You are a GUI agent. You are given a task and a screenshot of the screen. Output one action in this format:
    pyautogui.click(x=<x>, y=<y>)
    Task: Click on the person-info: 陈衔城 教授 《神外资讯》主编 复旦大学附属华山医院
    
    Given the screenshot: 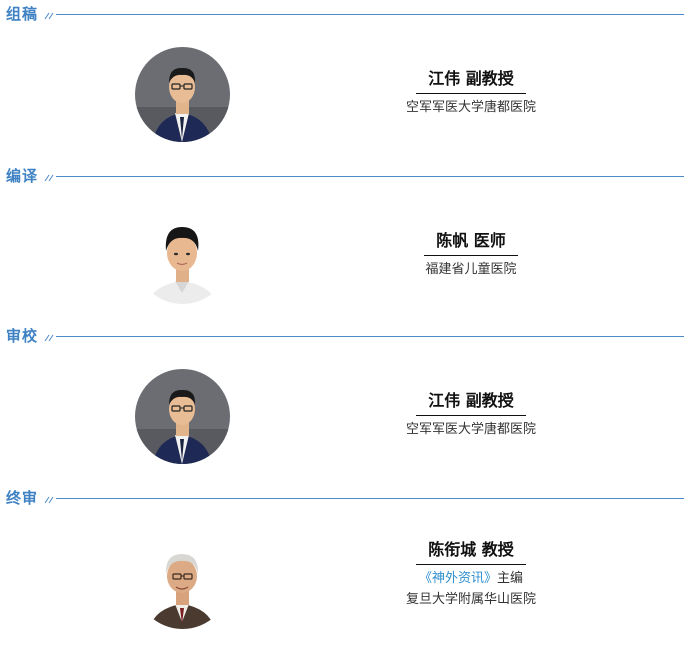 What is the action you would take?
    pyautogui.click(x=471, y=574)
    